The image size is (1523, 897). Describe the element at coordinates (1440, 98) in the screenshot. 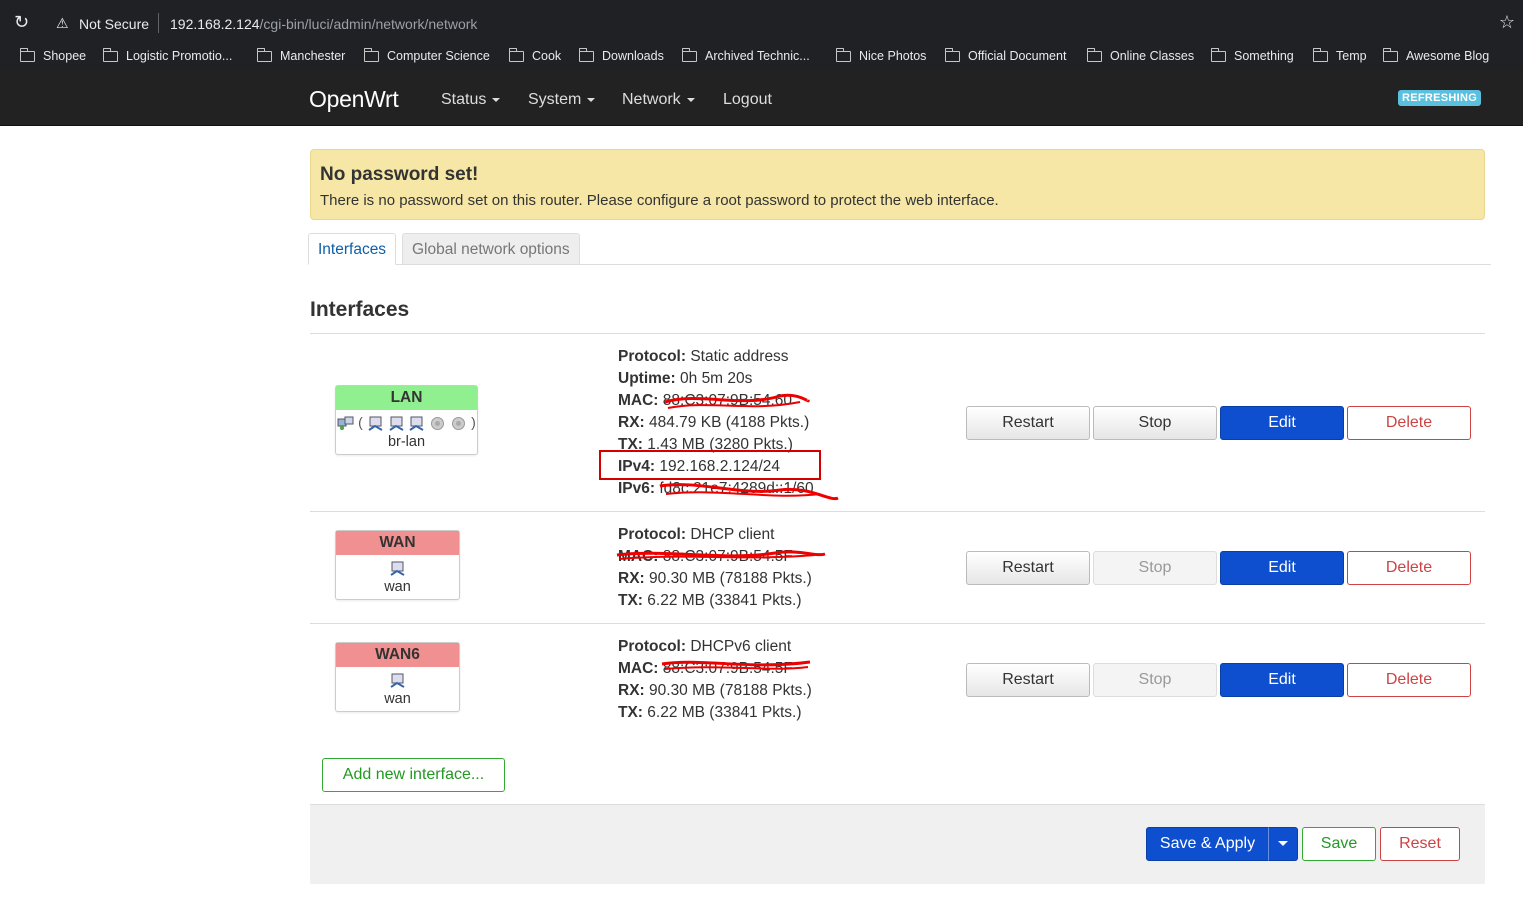

I see `refreshing-badge: REFRESHING` at that location.